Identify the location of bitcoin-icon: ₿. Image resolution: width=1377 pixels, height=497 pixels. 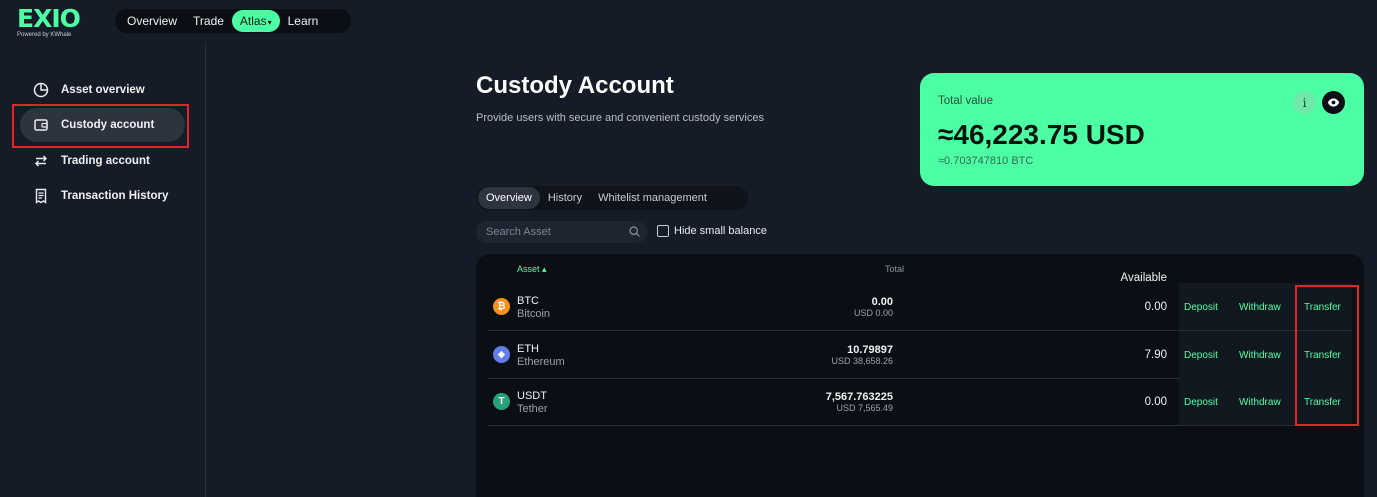
(501, 306).